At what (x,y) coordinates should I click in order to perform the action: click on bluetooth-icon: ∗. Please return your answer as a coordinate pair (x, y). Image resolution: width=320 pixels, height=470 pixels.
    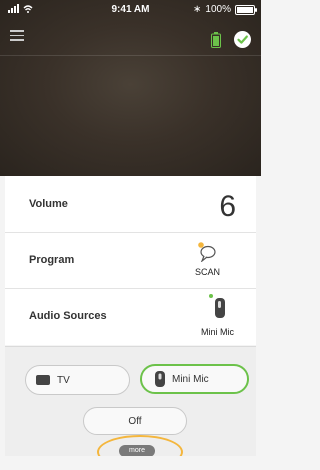
    Looking at the image, I should click on (197, 9).